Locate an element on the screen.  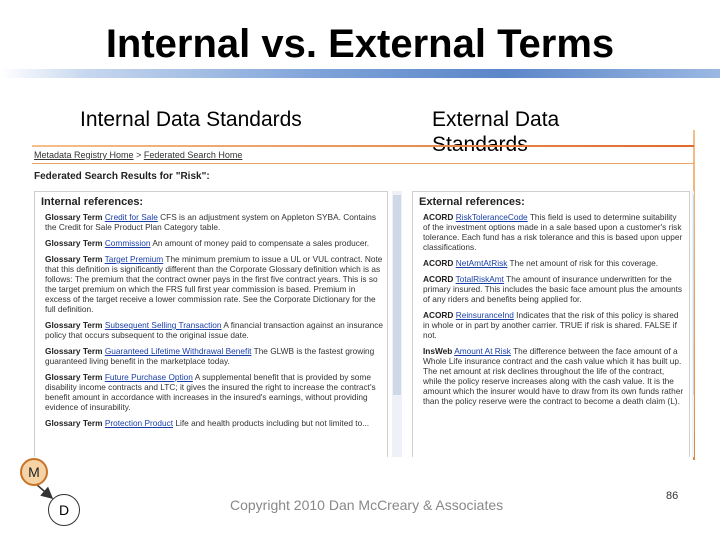
m-to-d-arrow is located at coordinates (44, 491).